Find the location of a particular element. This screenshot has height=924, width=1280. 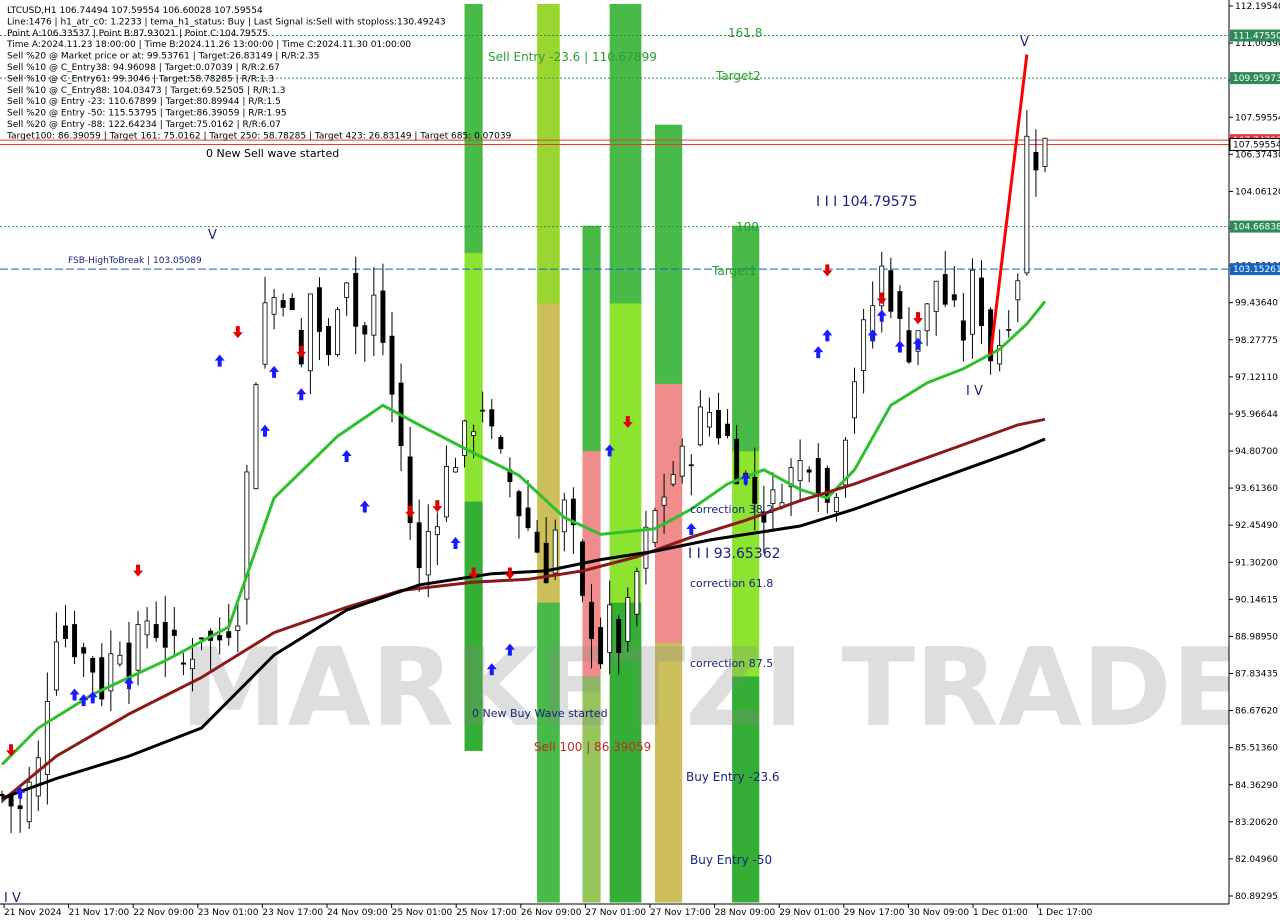

price-label-0: 111.47550 is located at coordinates (1256, 37).